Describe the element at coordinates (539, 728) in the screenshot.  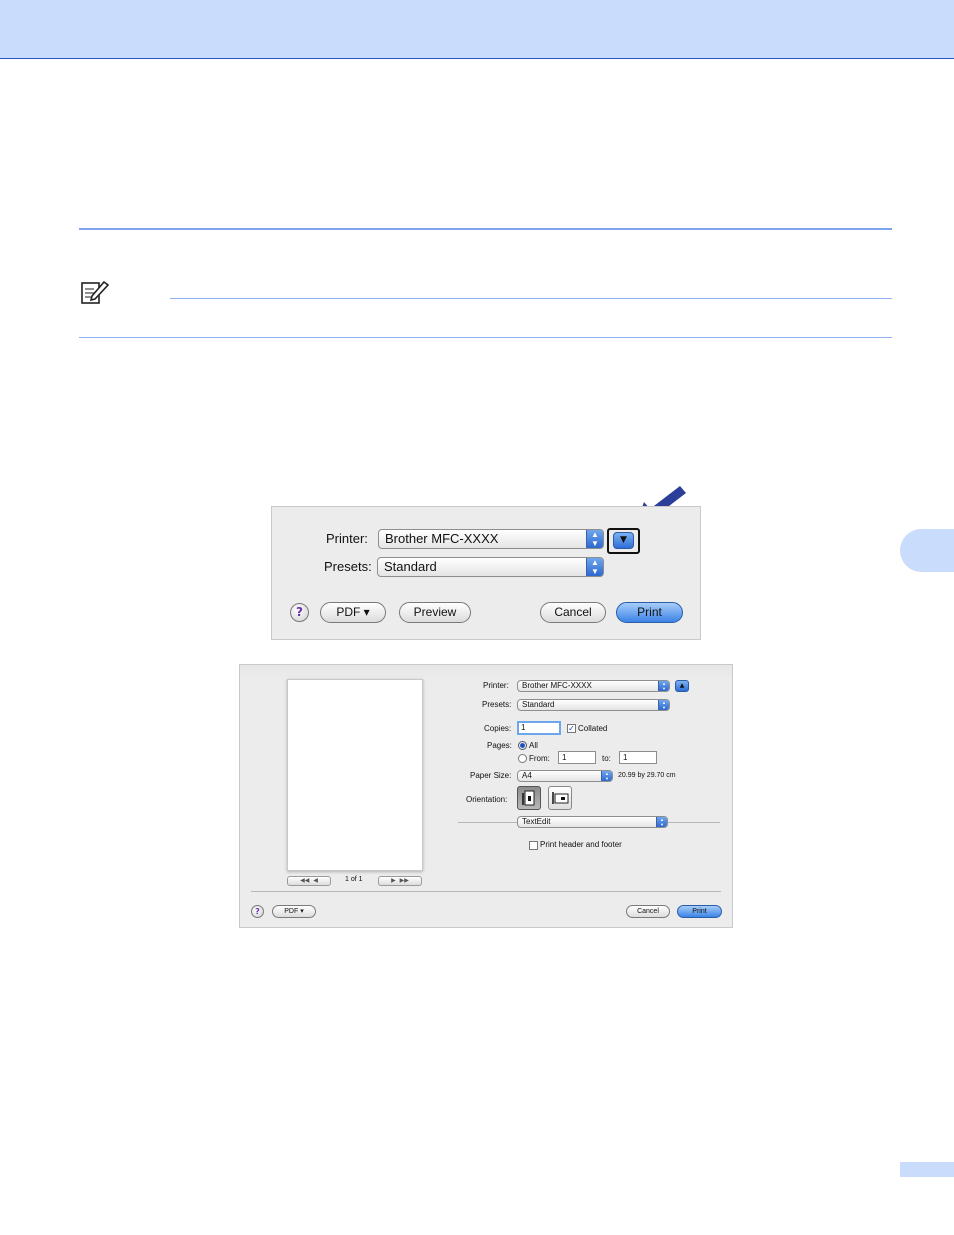
I see `copies-input: 1` at that location.